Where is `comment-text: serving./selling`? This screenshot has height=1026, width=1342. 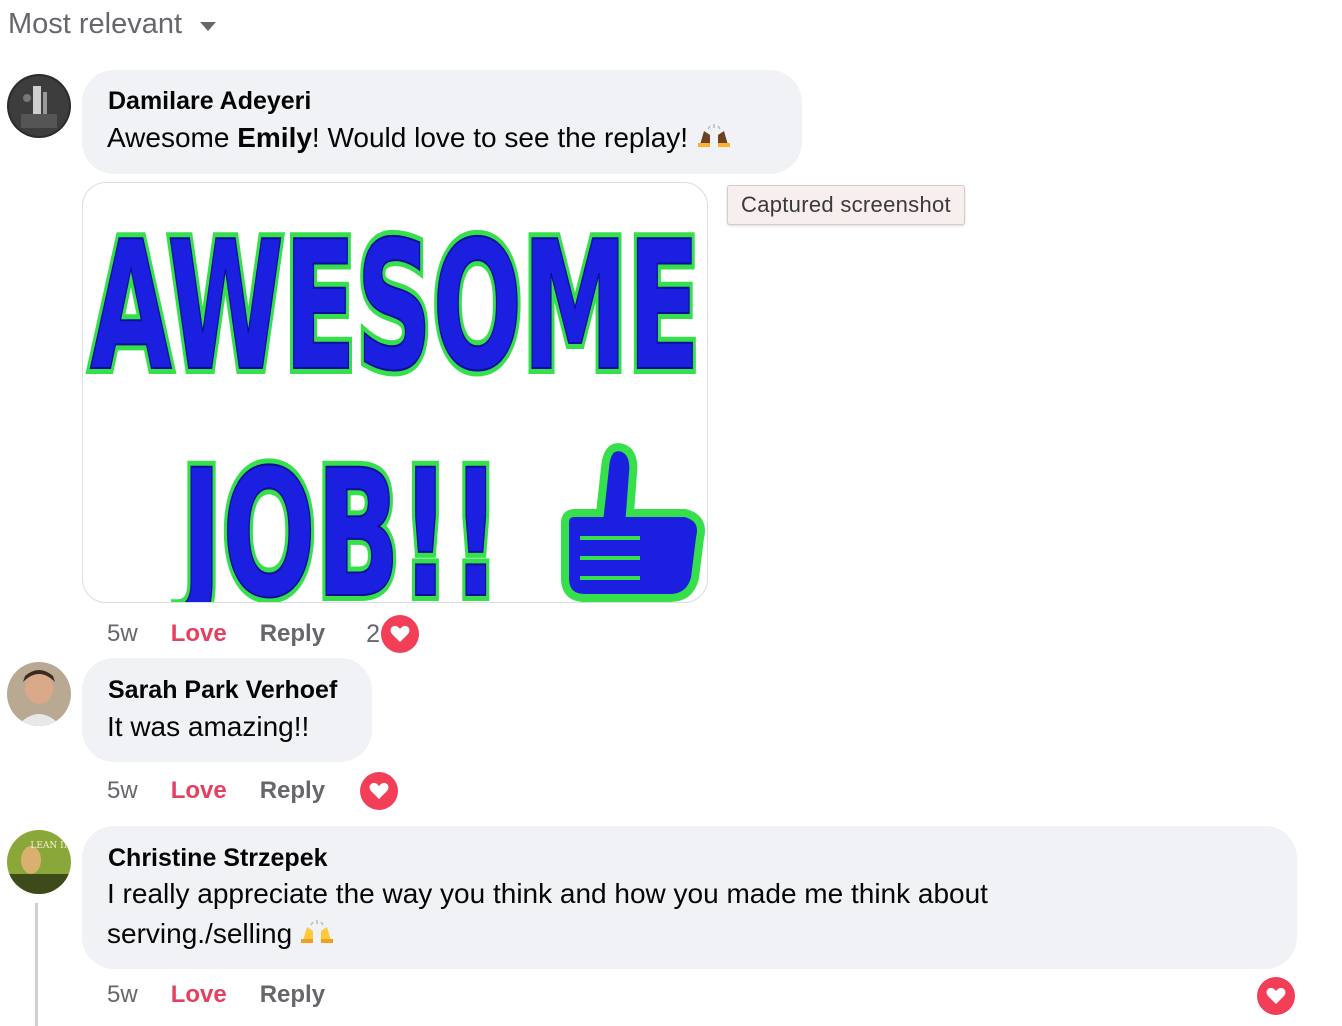 comment-text: serving./selling is located at coordinates (220, 935).